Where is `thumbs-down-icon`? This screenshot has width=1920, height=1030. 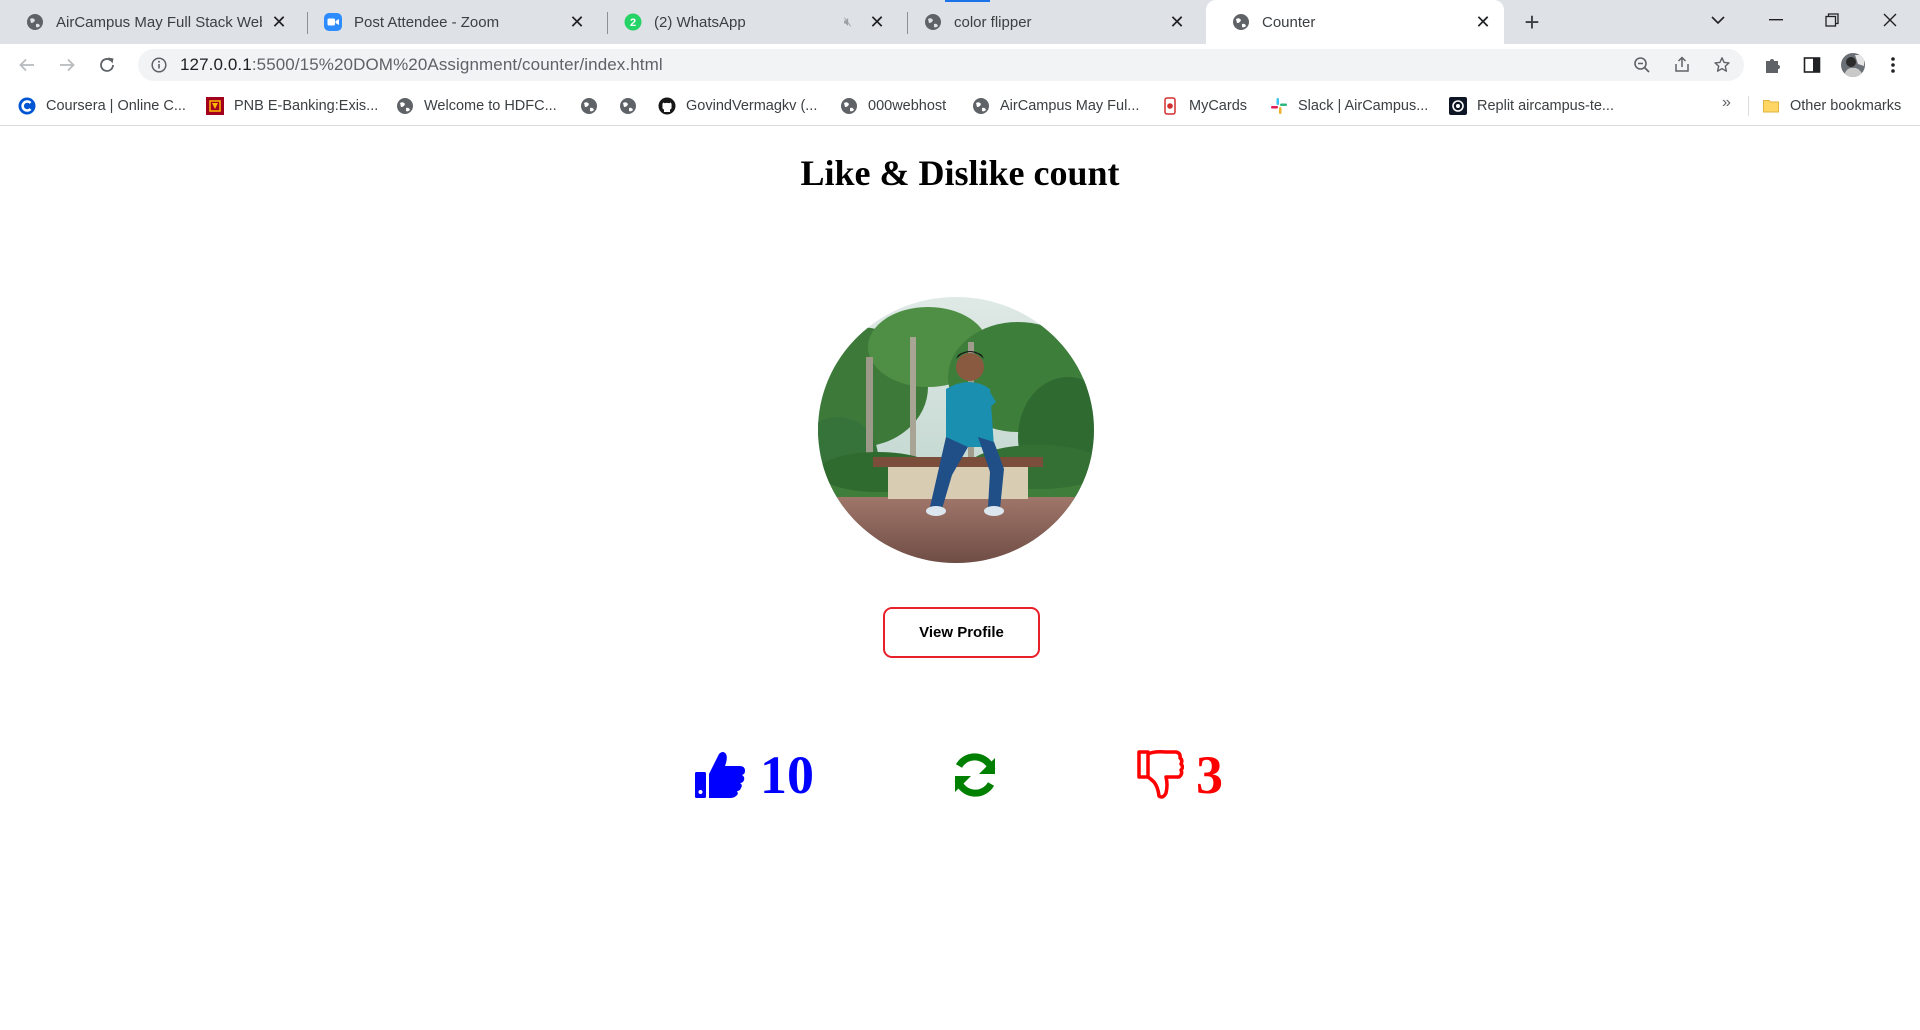 thumbs-down-icon is located at coordinates (1160, 775).